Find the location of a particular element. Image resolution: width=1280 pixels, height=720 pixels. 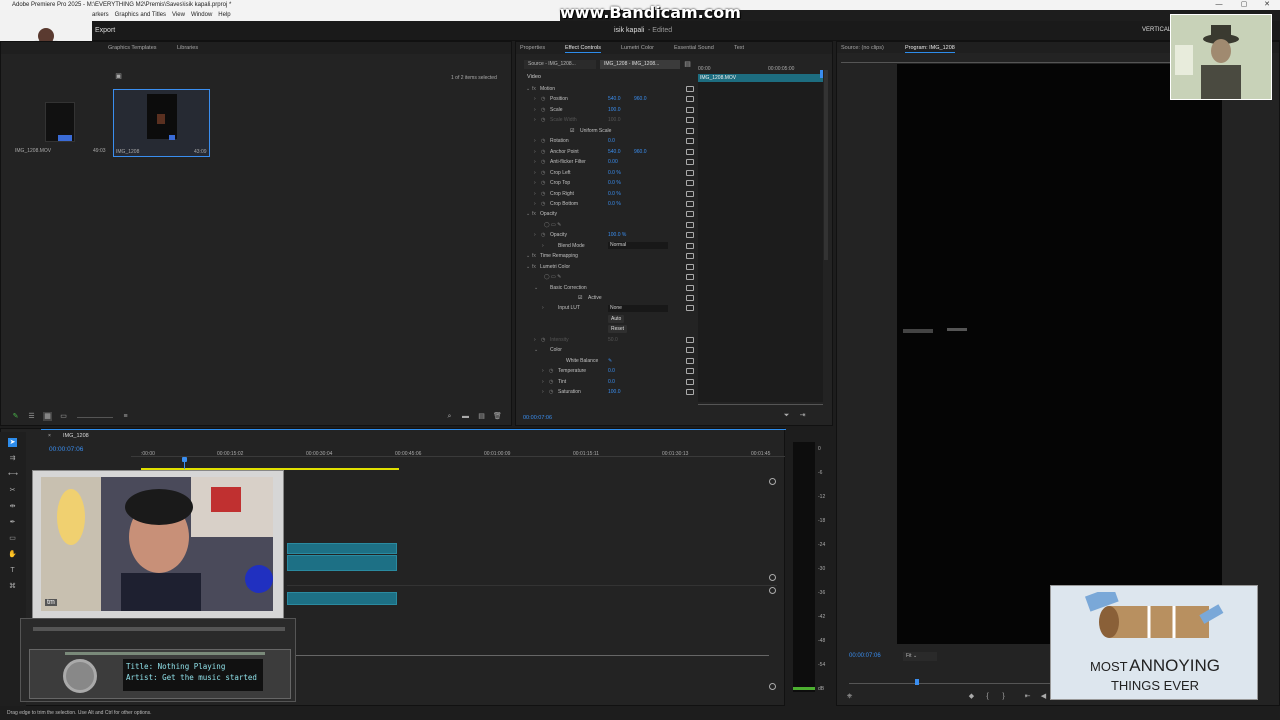

hand-icon: ✋ is located at coordinates (12, 554).